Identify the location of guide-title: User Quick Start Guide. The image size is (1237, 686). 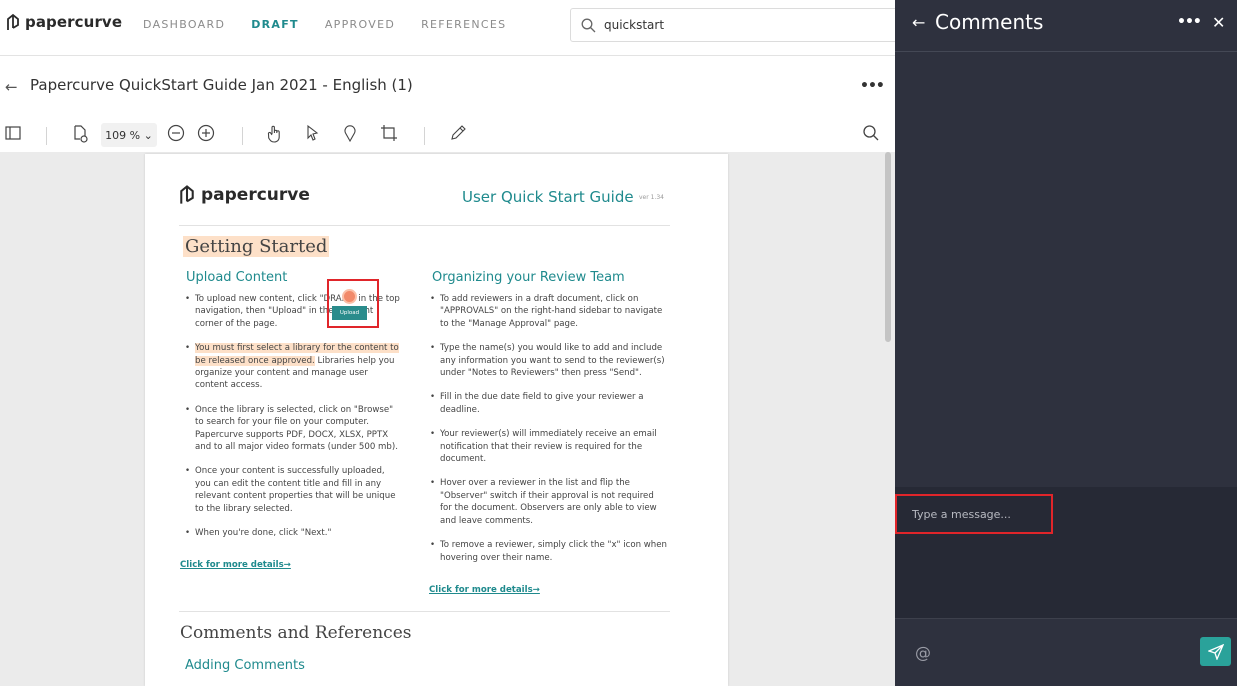
(548, 197).